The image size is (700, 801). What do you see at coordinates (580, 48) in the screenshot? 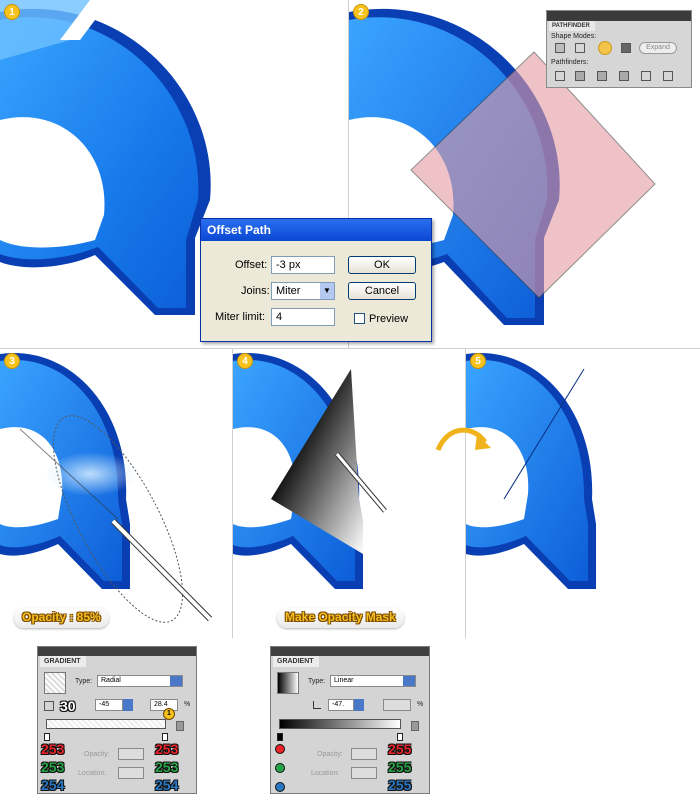
I see `minus-front-icon` at bounding box center [580, 48].